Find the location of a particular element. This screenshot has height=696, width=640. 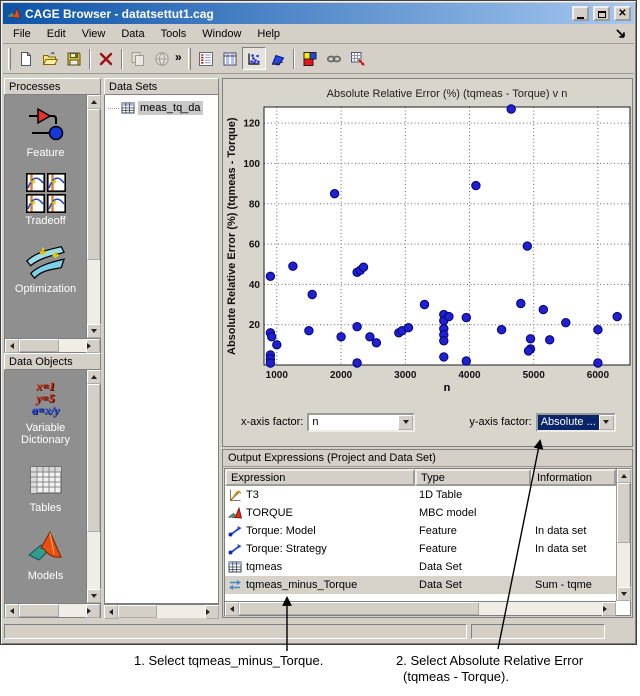

delete-button is located at coordinates (106, 58).